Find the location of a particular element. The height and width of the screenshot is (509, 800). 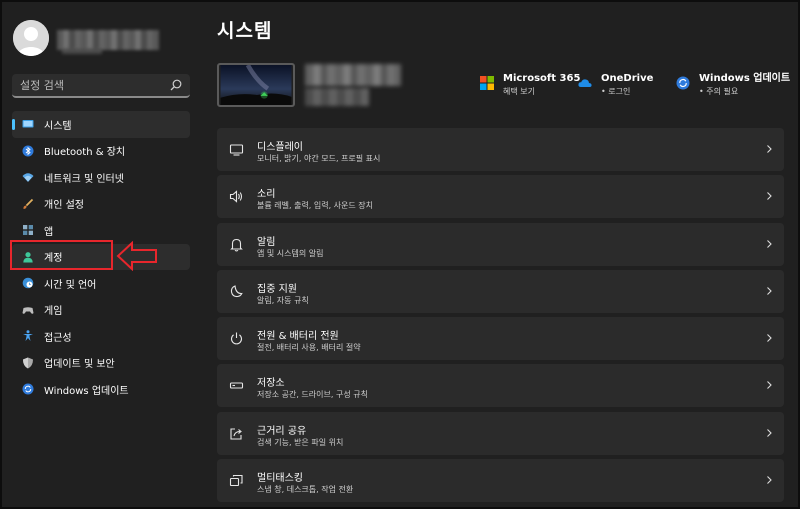

card-power-battery: 전원 & 배터리 전원 절전, 배터리 사용, 배터리 절약 is located at coordinates (500, 339).